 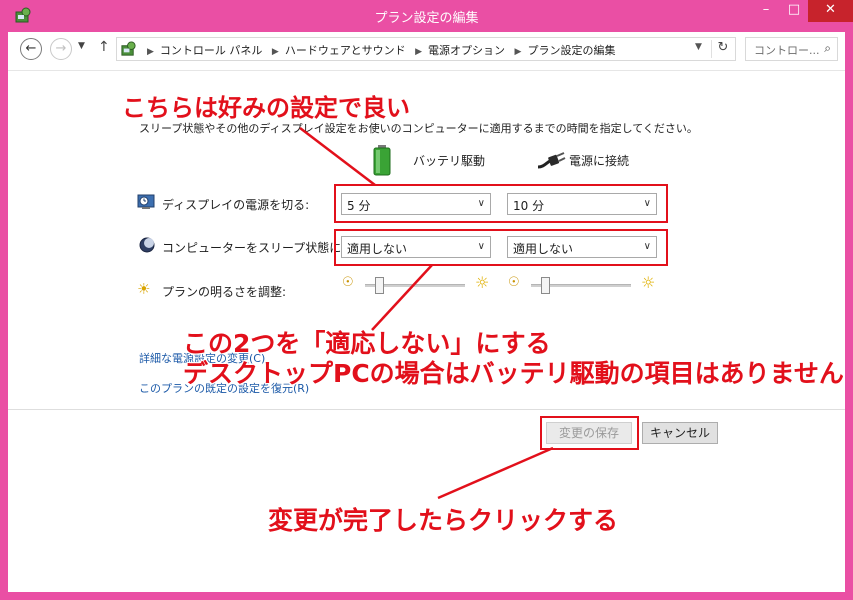 What do you see at coordinates (827, 48) in the screenshot?
I see `search-icon: ⌕` at bounding box center [827, 48].